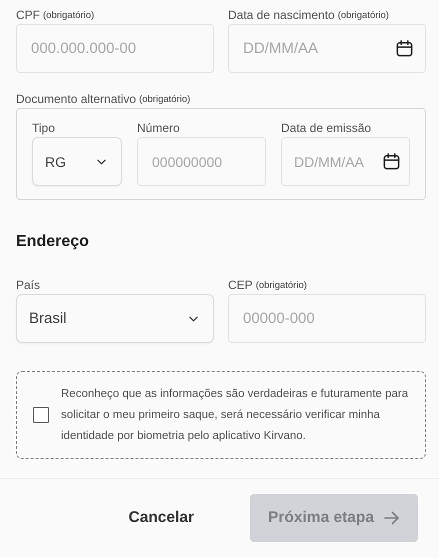  I want to click on field-label: Tipo, so click(43, 128).